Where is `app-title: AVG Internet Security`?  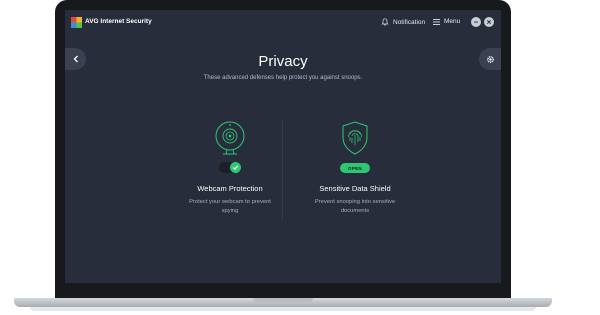
app-title: AVG Internet Security is located at coordinates (118, 21).